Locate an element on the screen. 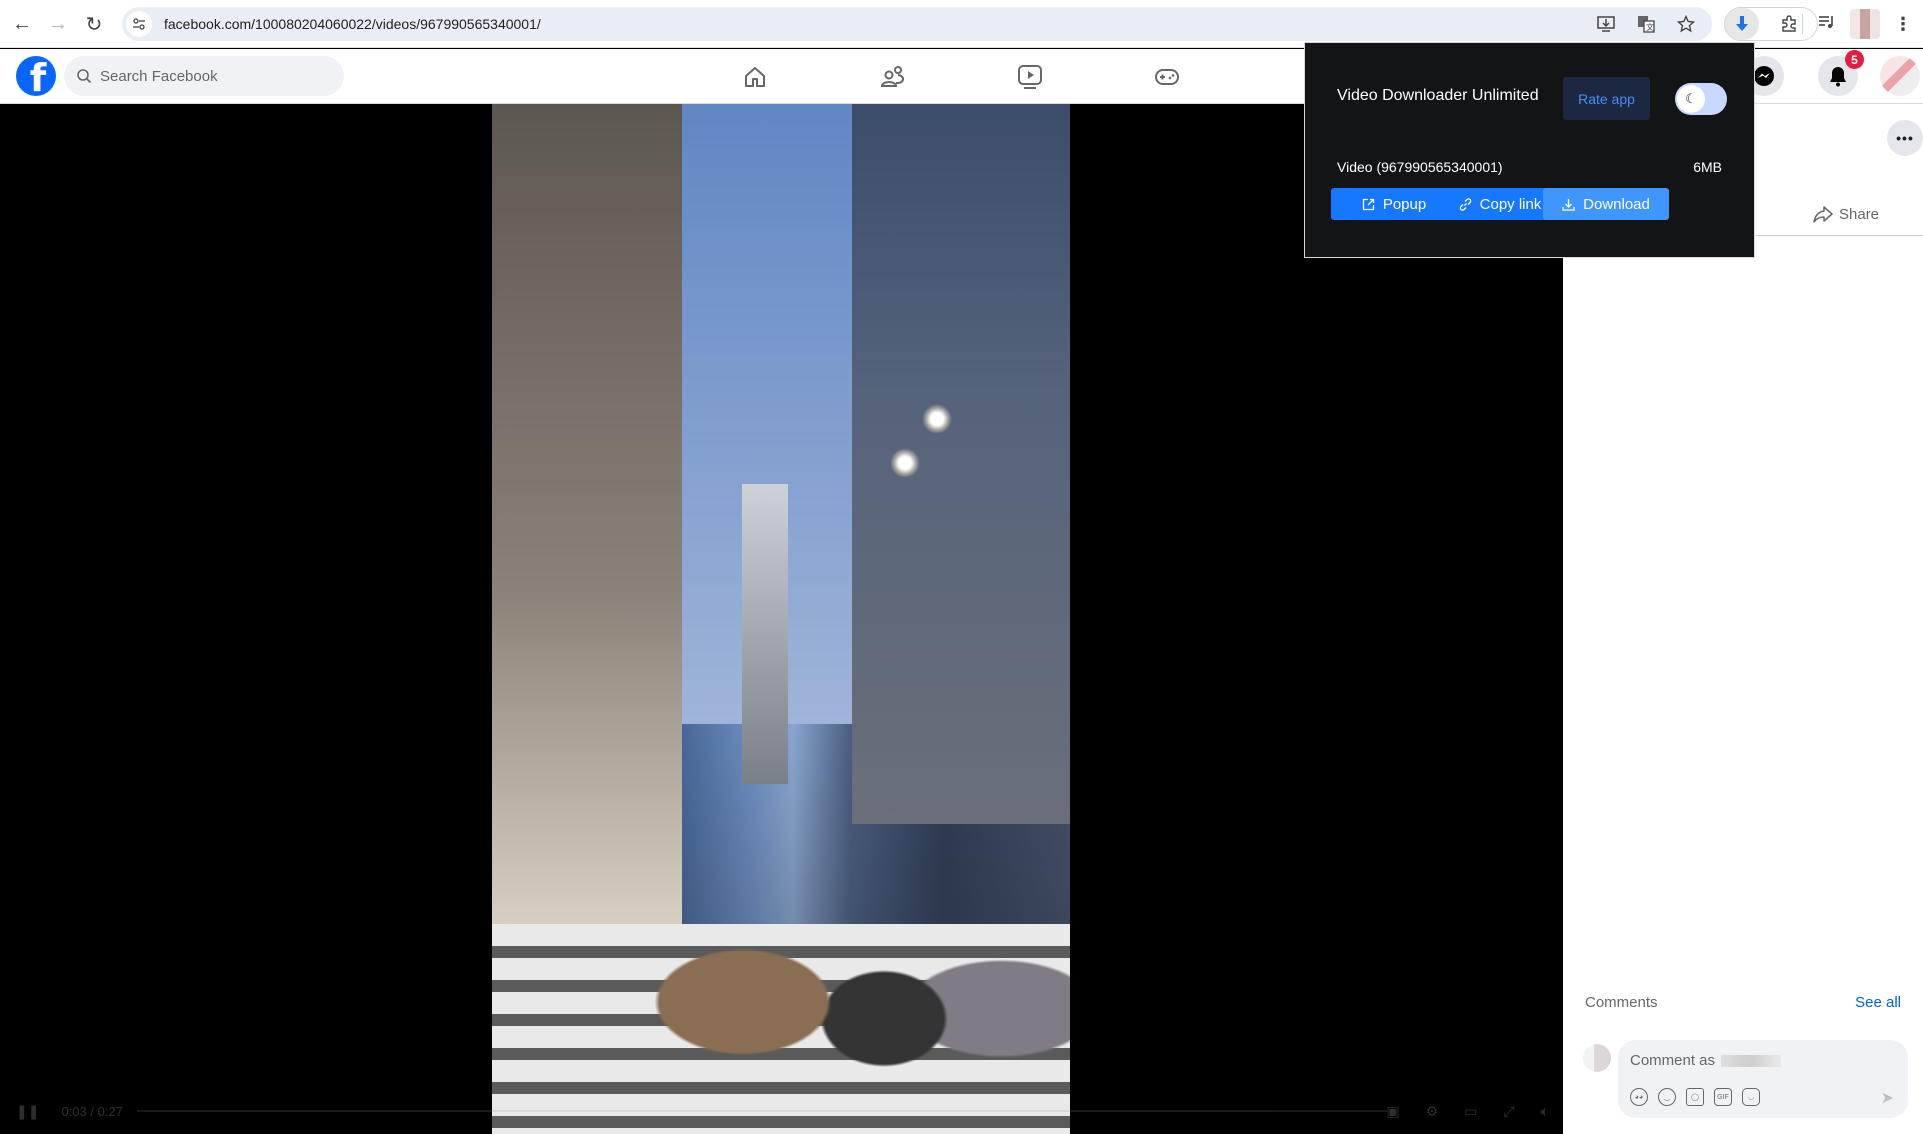 The width and height of the screenshot is (1923, 1134). tune-icon is located at coordinates (139, 24).